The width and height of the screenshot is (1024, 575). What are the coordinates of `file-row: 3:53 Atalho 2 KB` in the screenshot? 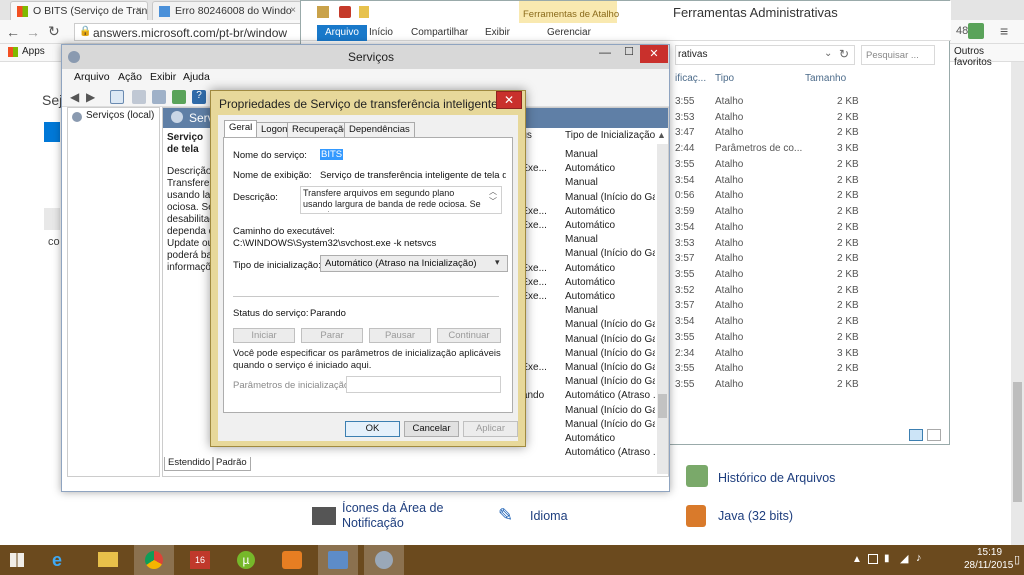 It's located at (813, 119).